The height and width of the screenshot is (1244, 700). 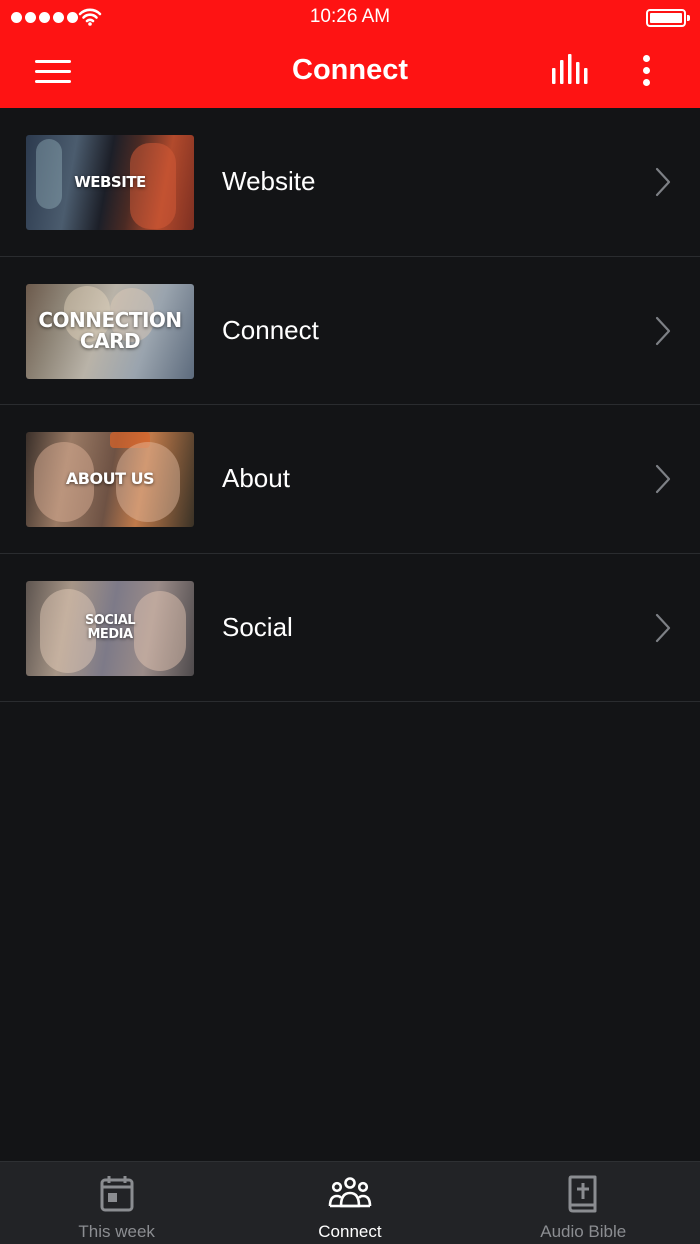 I want to click on connection-card-thumbnail: CONNECTION CARD, so click(x=110, y=331).